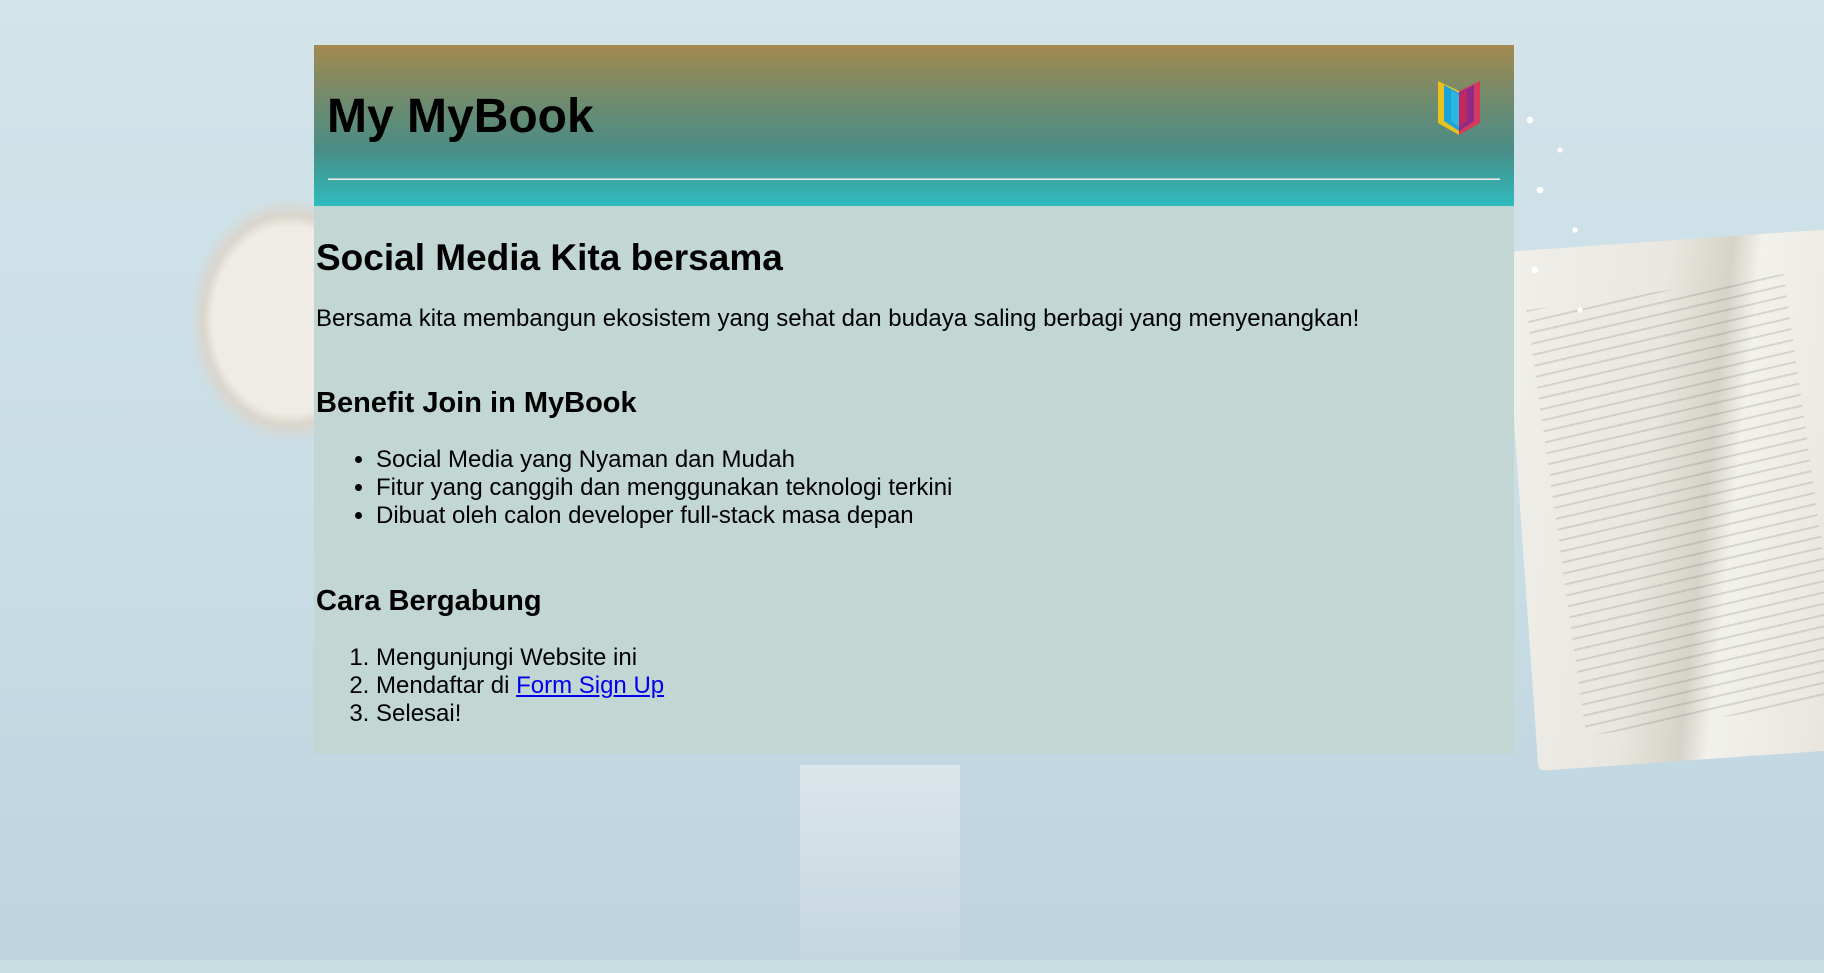 Image resolution: width=1824 pixels, height=973 pixels. Describe the element at coordinates (590, 685) in the screenshot. I see `signup-form-link: Form Sign Up` at that location.